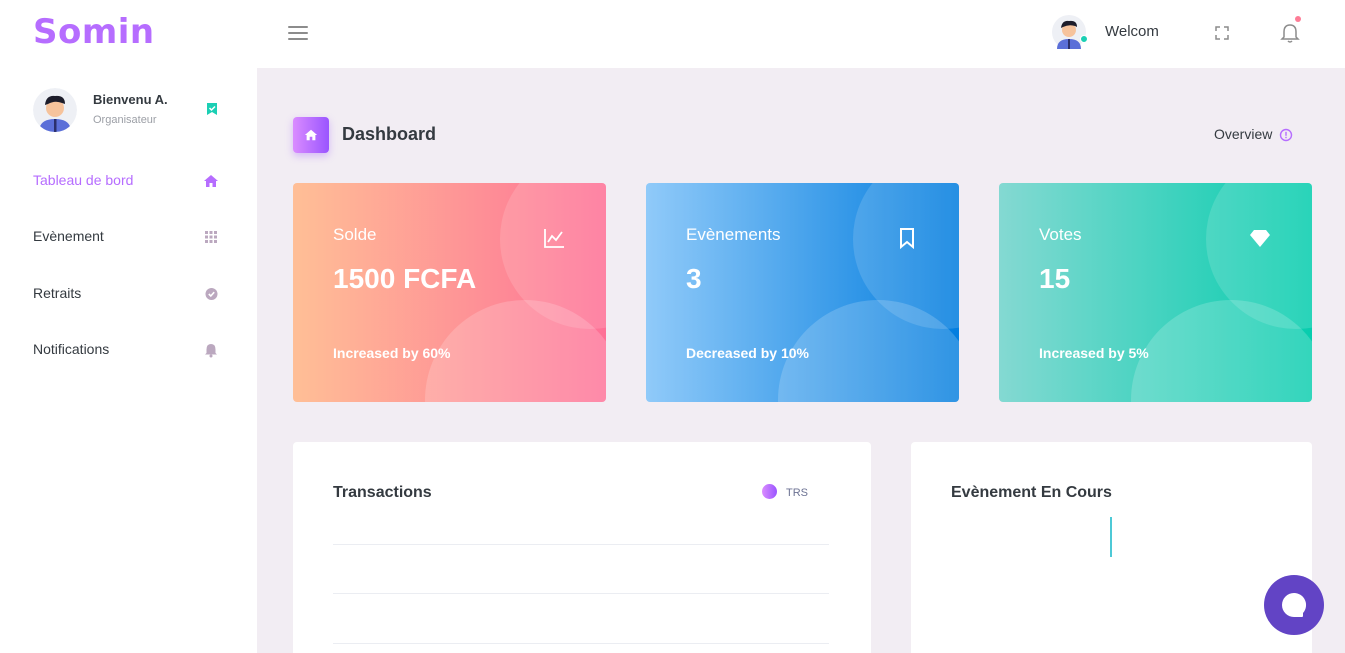  What do you see at coordinates (212, 109) in the screenshot?
I see `bookmark-check-icon` at bounding box center [212, 109].